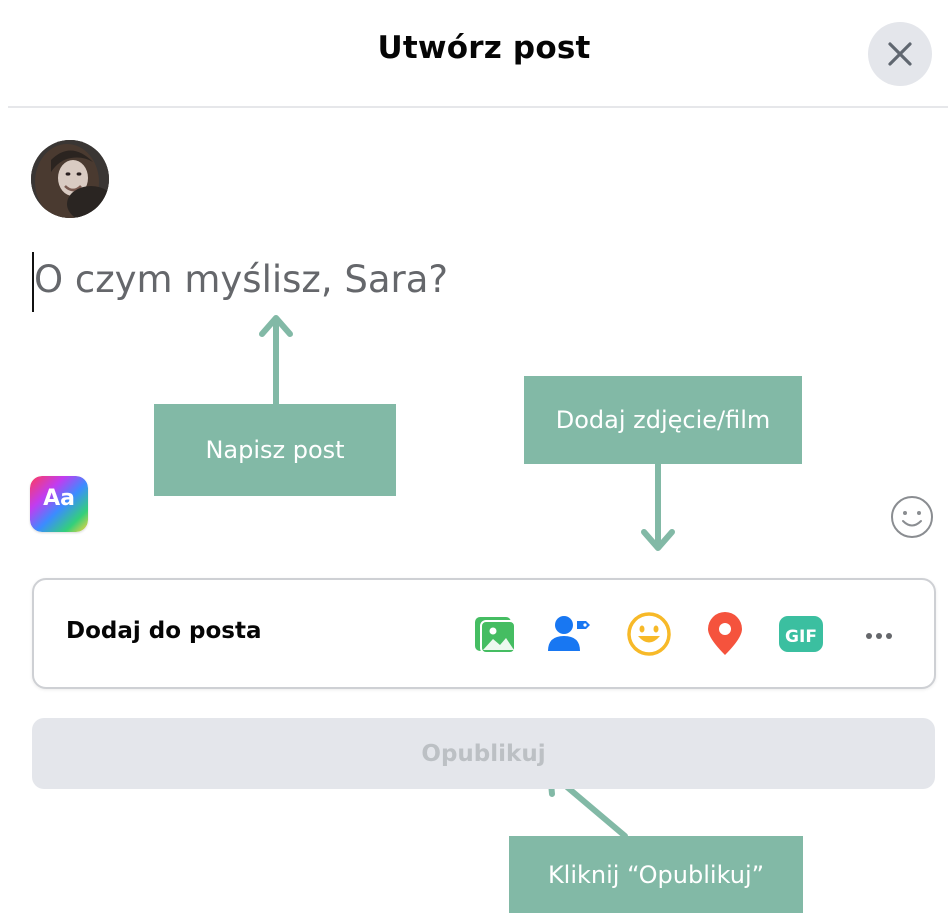 This screenshot has width=948, height=913. I want to click on tag-people-button, so click(569, 634).